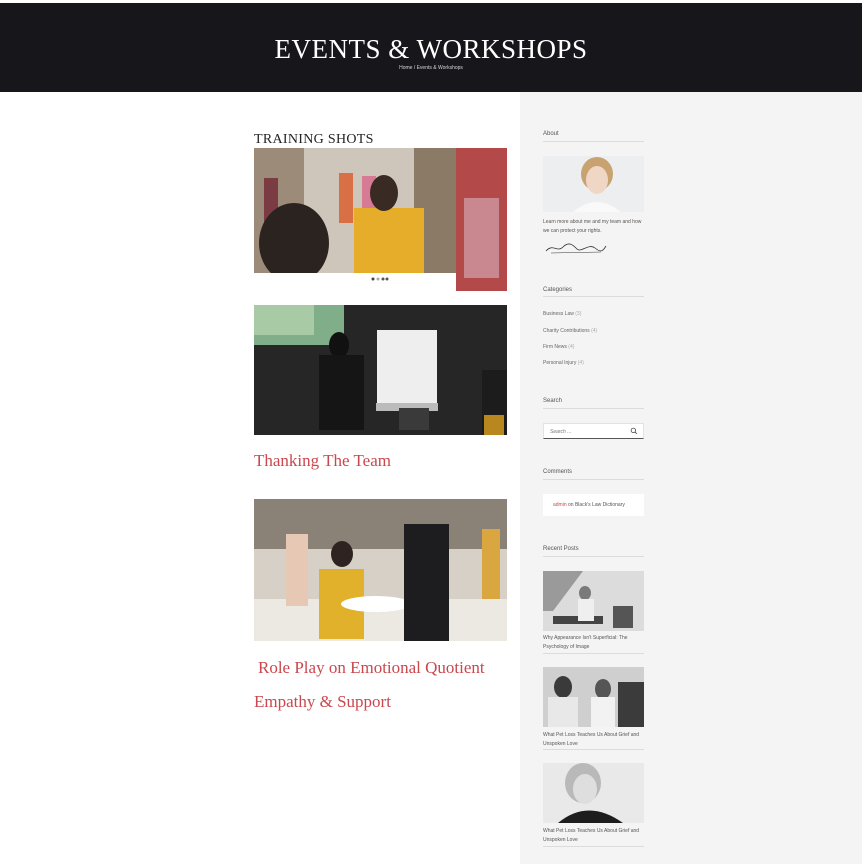 The width and height of the screenshot is (862, 864). I want to click on slider-photo, so click(380, 219).